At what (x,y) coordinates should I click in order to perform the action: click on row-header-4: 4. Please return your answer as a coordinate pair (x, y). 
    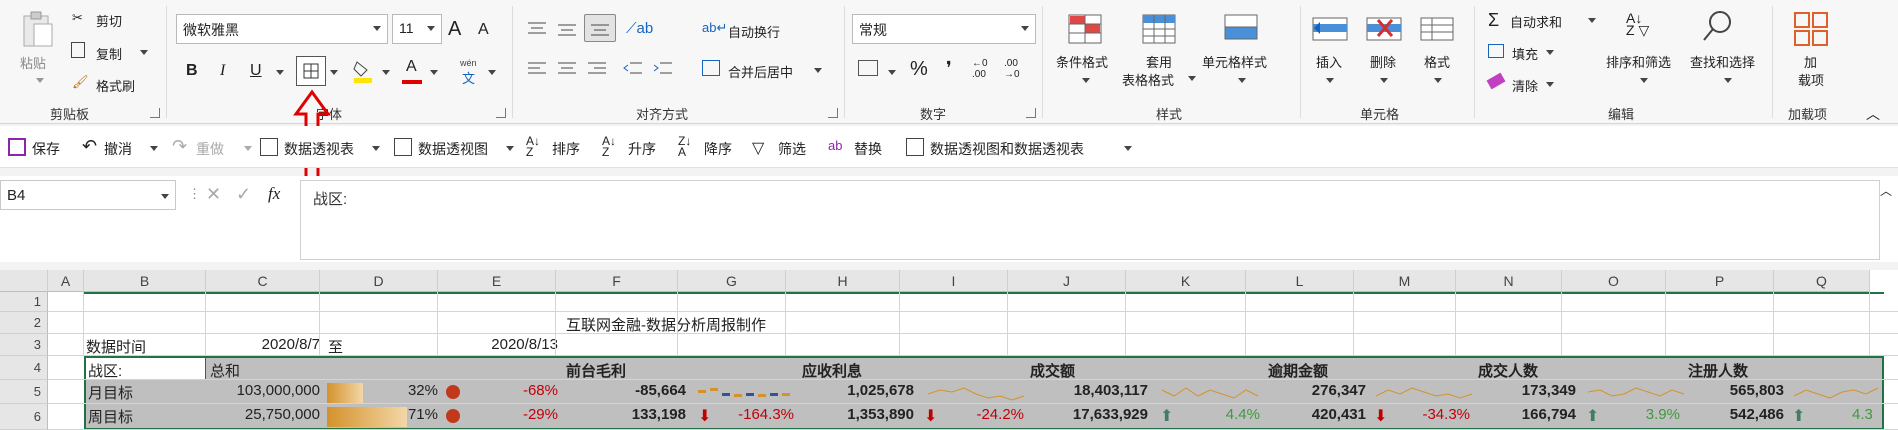
    Looking at the image, I should click on (24, 368).